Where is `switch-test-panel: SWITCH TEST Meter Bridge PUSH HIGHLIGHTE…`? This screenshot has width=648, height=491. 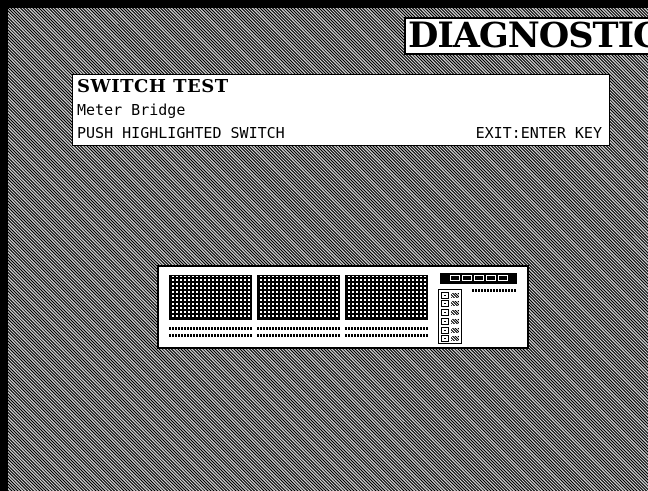 switch-test-panel: SWITCH TEST Meter Bridge PUSH HIGHLIGHTE… is located at coordinates (341, 110).